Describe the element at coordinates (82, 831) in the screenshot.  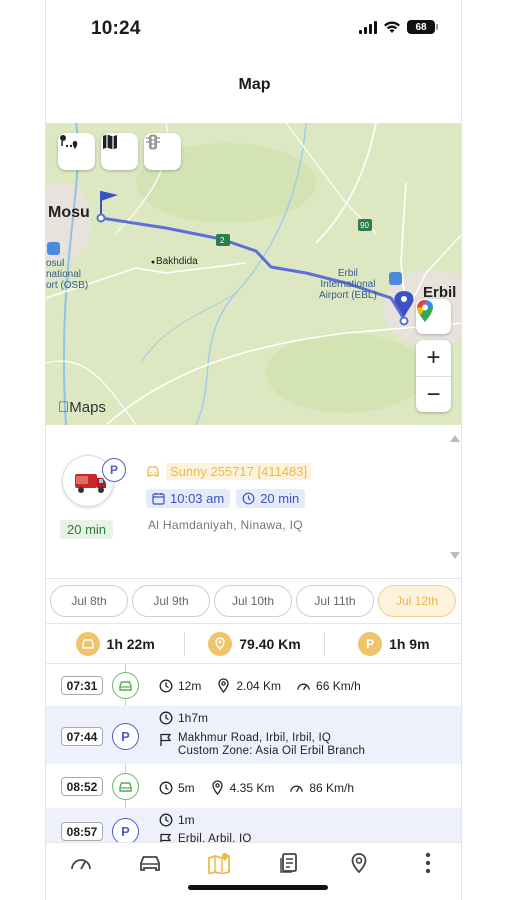
I see `timeline-time: 08:57` at that location.